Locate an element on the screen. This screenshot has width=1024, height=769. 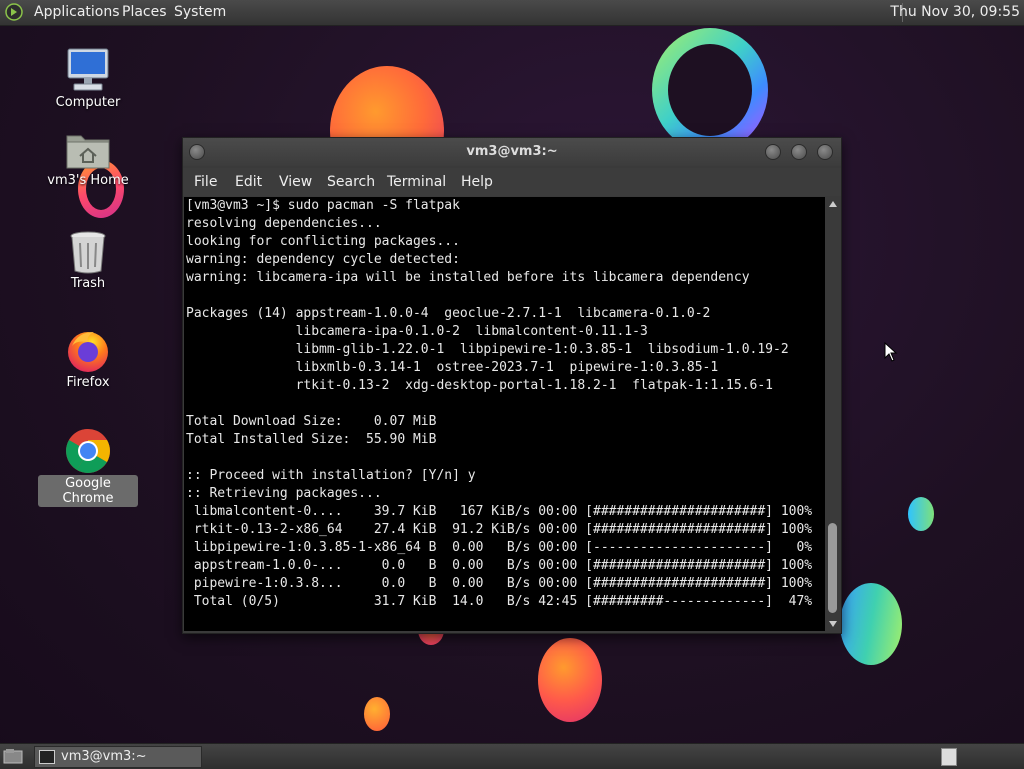
terminal-icon is located at coordinates (47, 757).